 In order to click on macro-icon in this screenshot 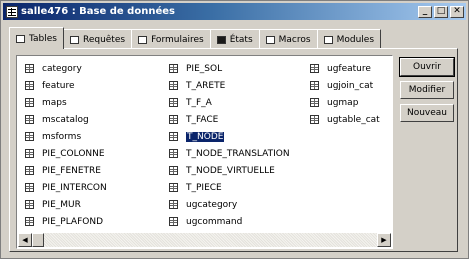, I will do `click(270, 39)`.